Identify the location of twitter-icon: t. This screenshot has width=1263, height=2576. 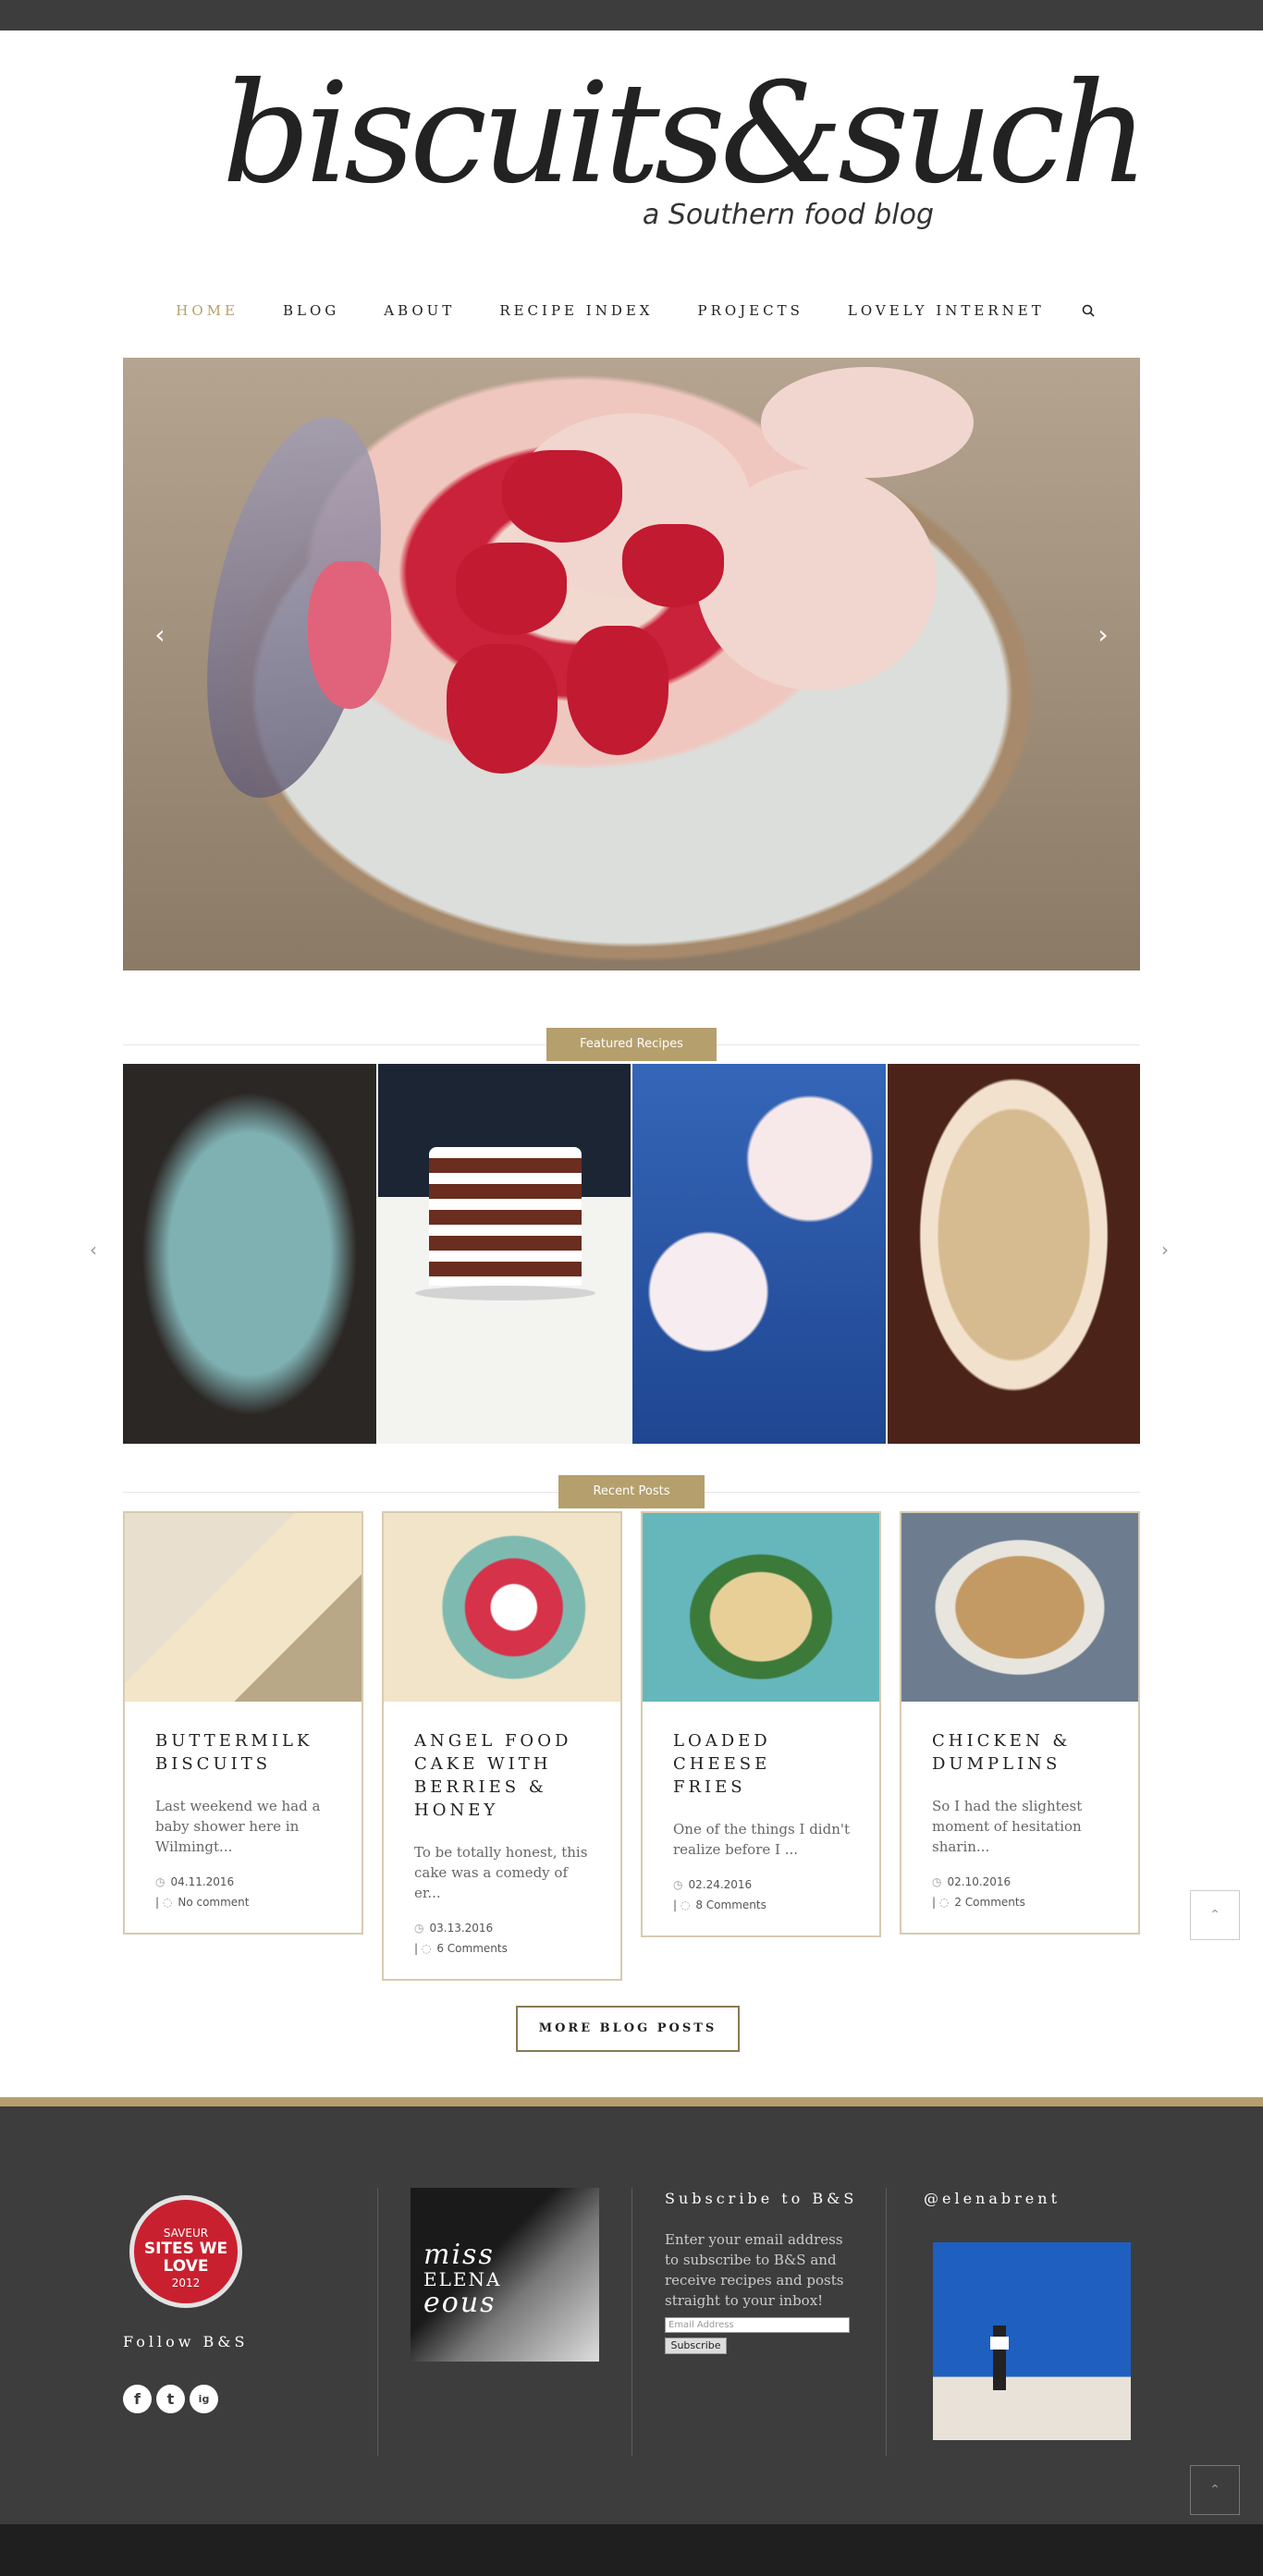
(170, 2399).